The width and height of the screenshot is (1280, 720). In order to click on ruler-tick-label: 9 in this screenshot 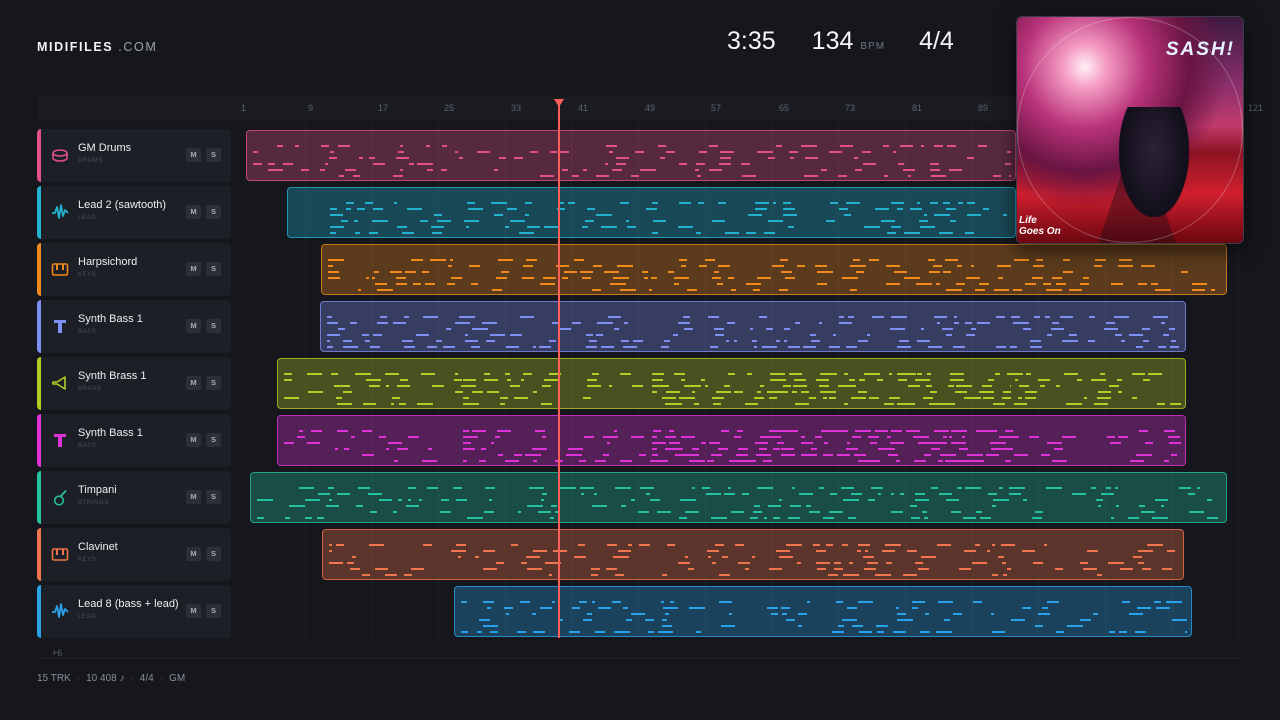, I will do `click(311, 108)`.